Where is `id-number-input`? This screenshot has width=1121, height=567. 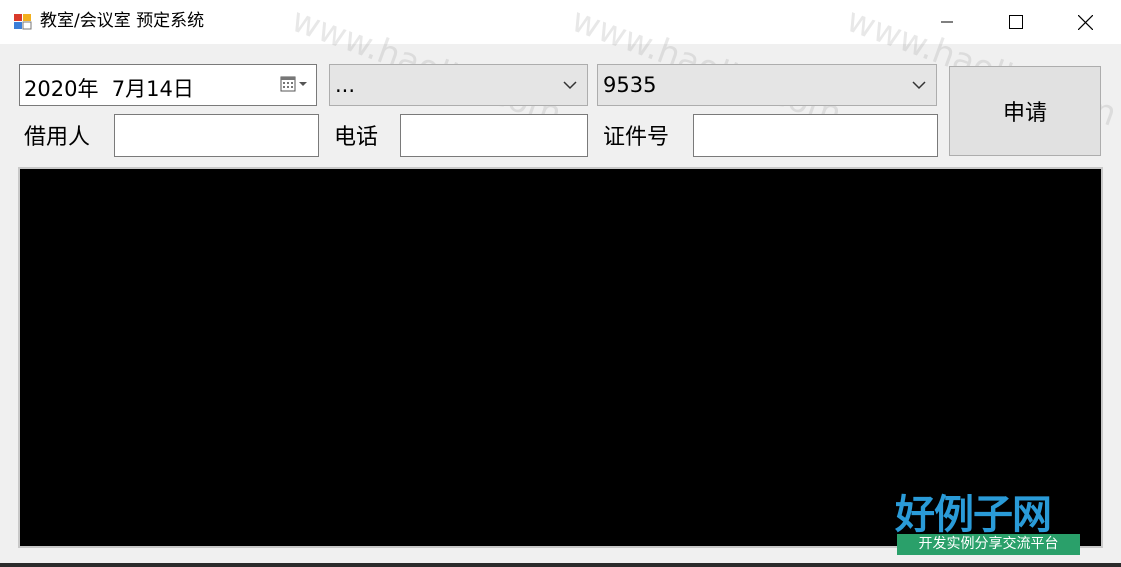
id-number-input is located at coordinates (815, 135).